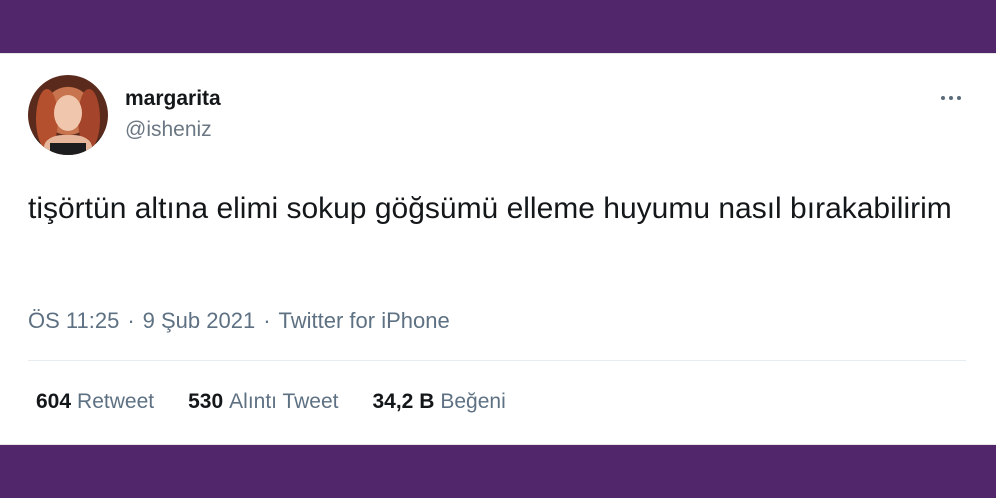  I want to click on stat-label: Retweet, so click(116, 401).